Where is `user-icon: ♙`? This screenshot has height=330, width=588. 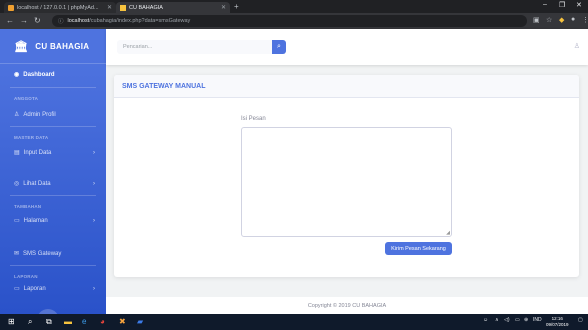 user-icon: ♙ is located at coordinates (17, 115).